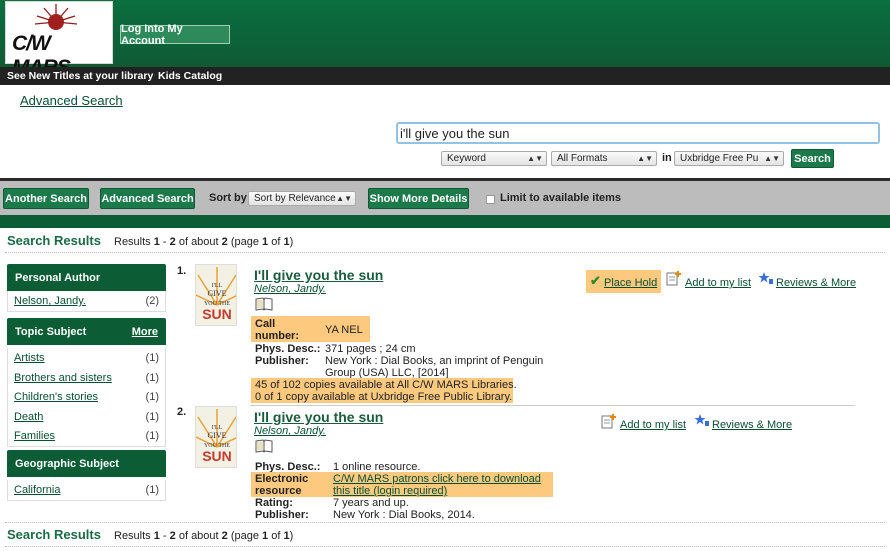 The image size is (890, 554). Describe the element at coordinates (29, 358) in the screenshot. I see `facet-link: Artists` at that location.